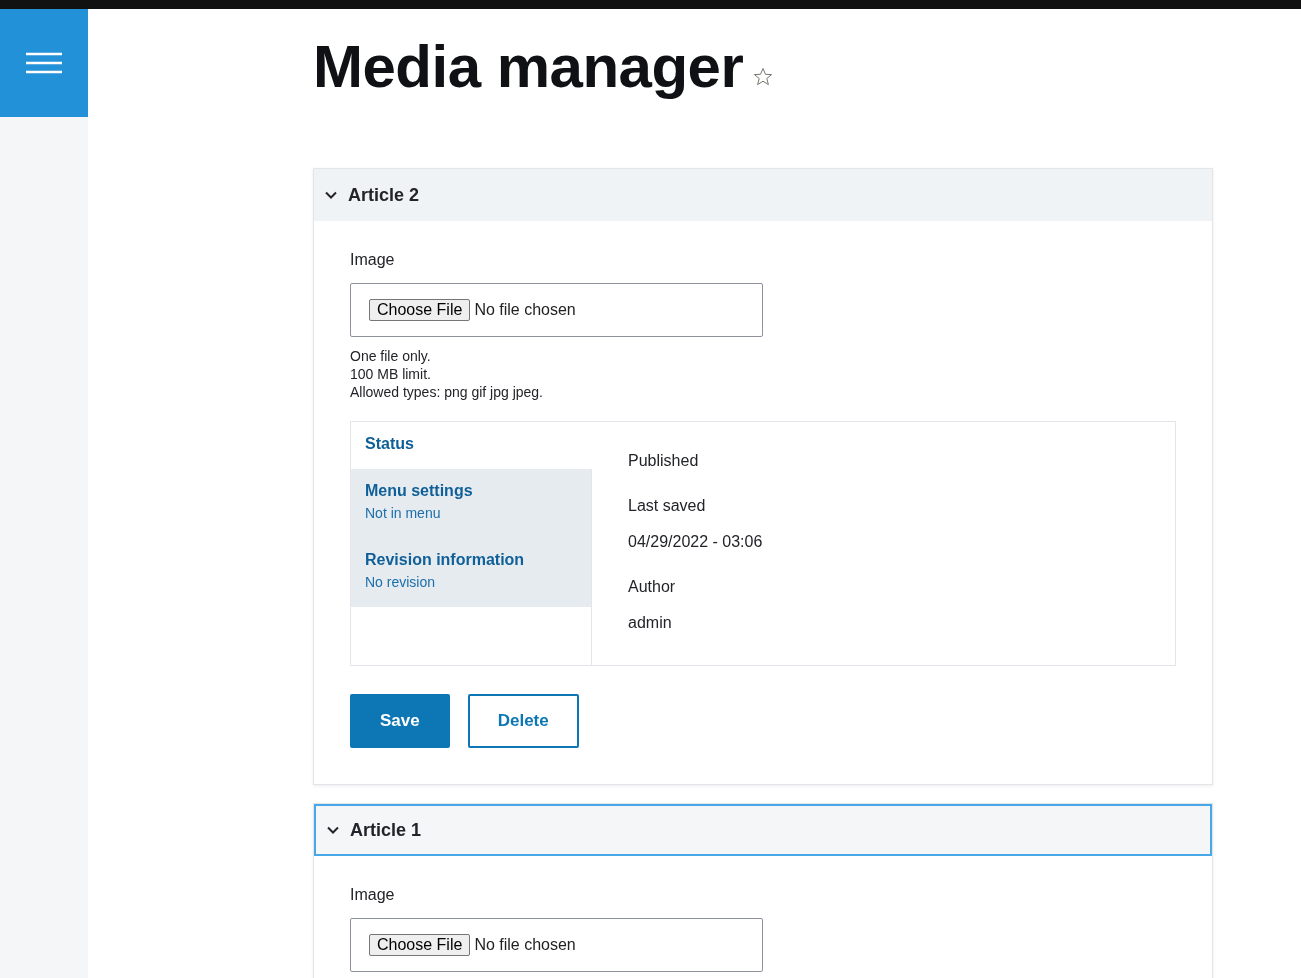 Image resolution: width=1301 pixels, height=978 pixels. What do you see at coordinates (471, 503) in the screenshot?
I see `vertical-tab: Menu settings Not in menu` at bounding box center [471, 503].